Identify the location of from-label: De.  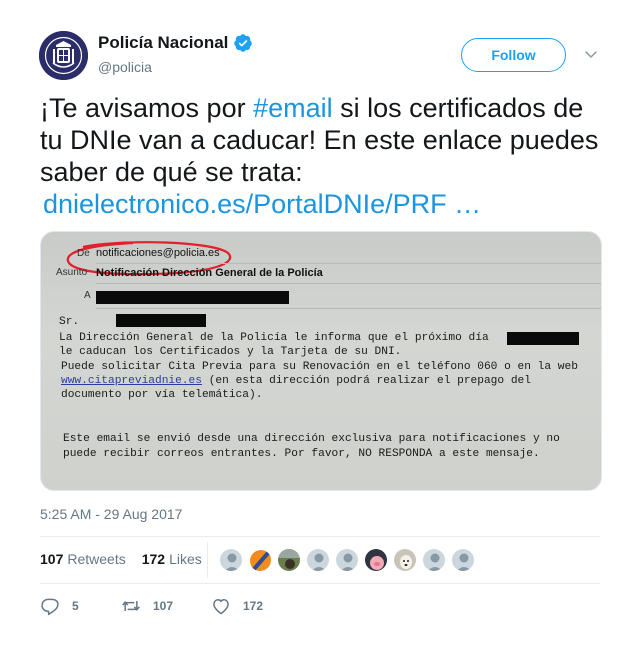
(83, 253).